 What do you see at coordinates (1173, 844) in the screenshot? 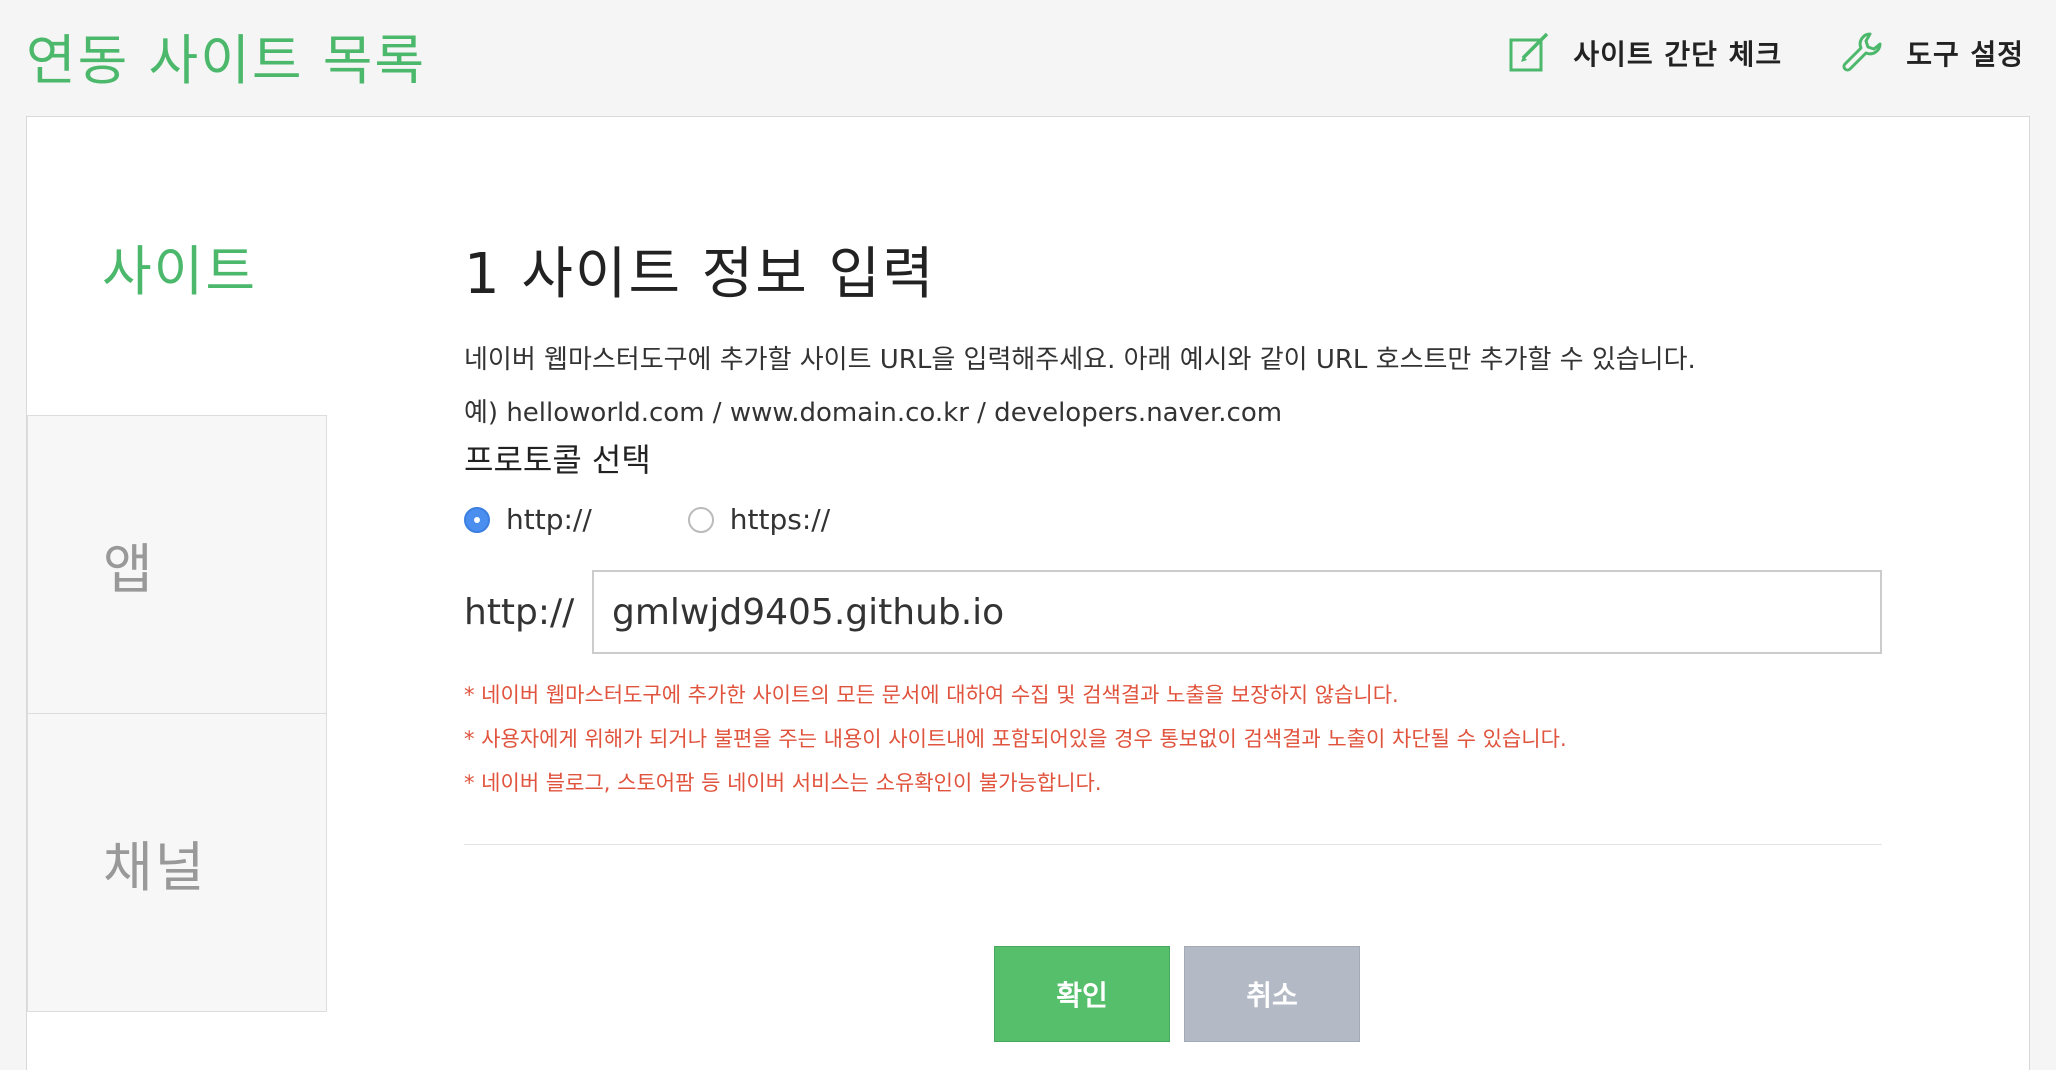
I see `divider` at bounding box center [1173, 844].